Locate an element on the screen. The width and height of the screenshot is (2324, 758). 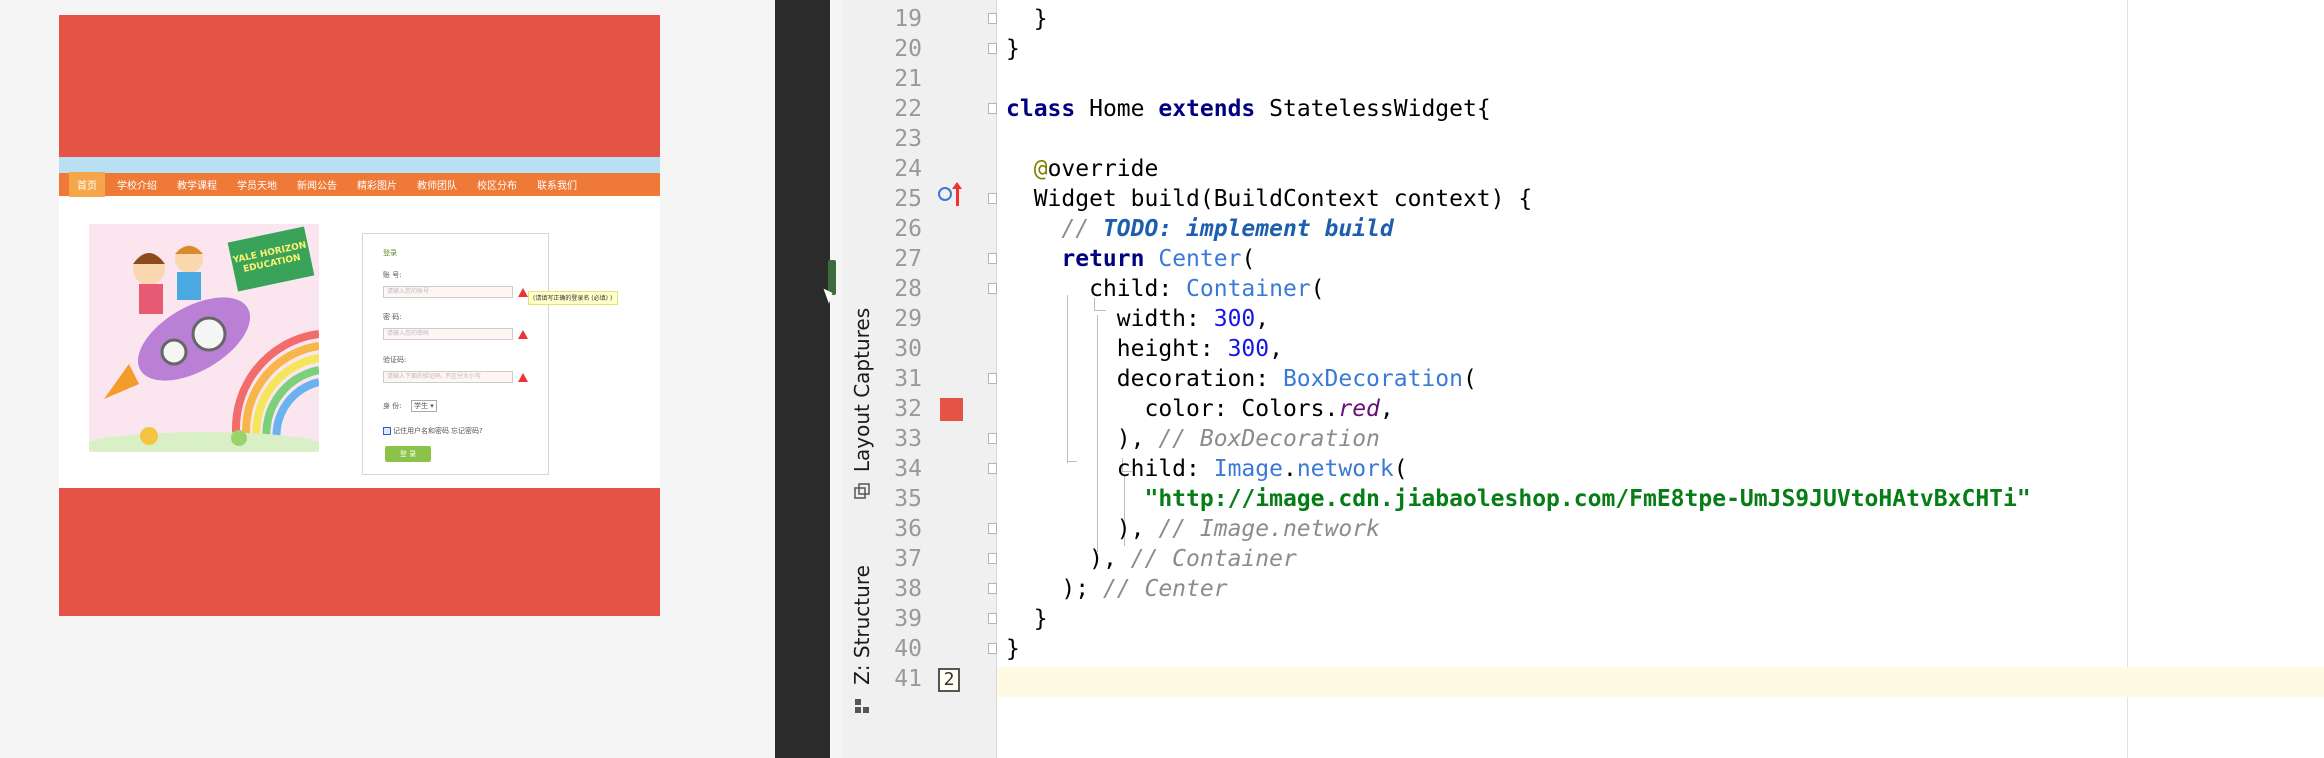
line-number: 29 is located at coordinates (908, 319).